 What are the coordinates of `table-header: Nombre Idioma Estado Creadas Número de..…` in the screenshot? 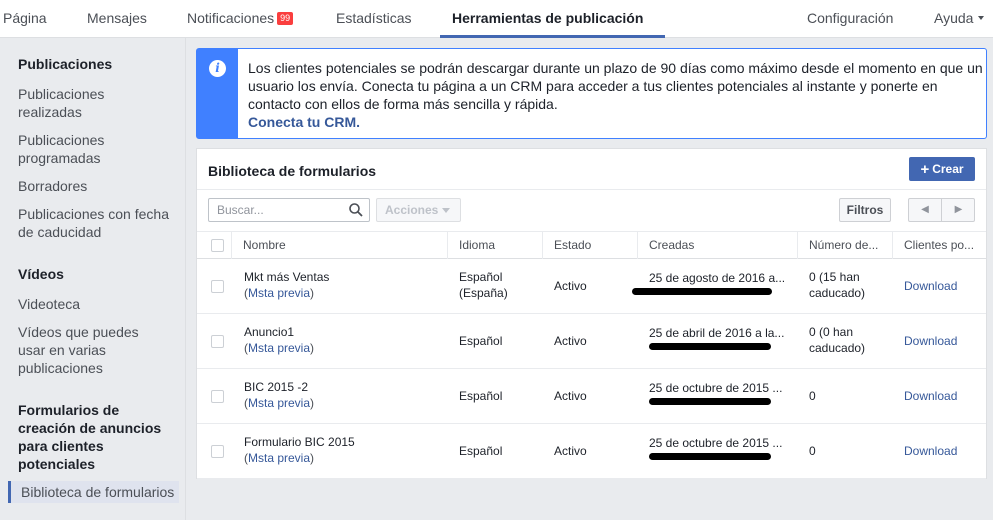 It's located at (591, 245).